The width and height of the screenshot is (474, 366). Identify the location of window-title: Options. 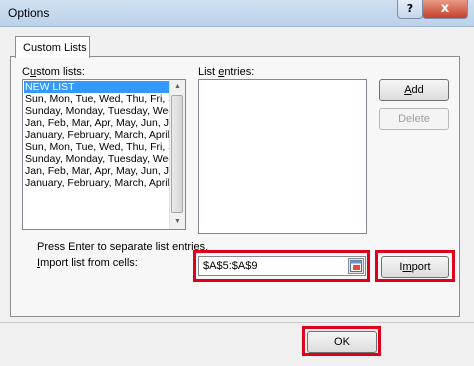
(29, 13).